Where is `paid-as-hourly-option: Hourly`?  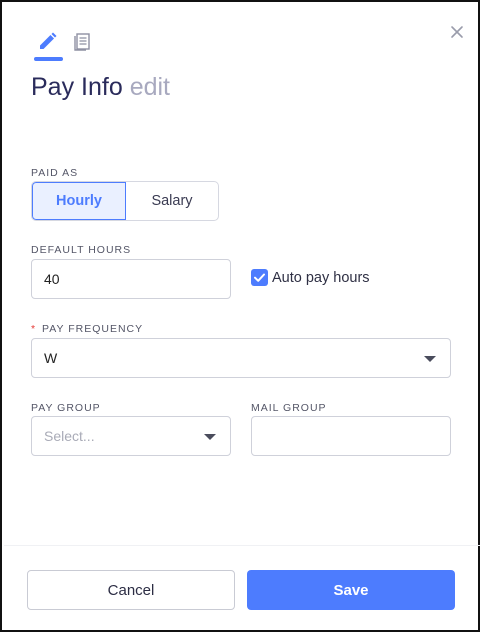
paid-as-hourly-option: Hourly is located at coordinates (79, 201).